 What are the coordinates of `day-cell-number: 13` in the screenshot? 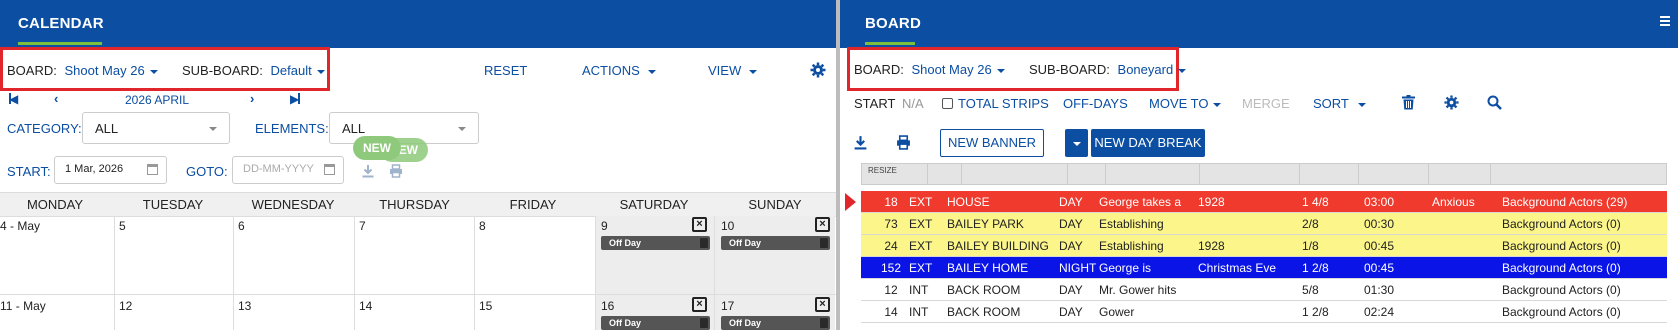 It's located at (244, 306).